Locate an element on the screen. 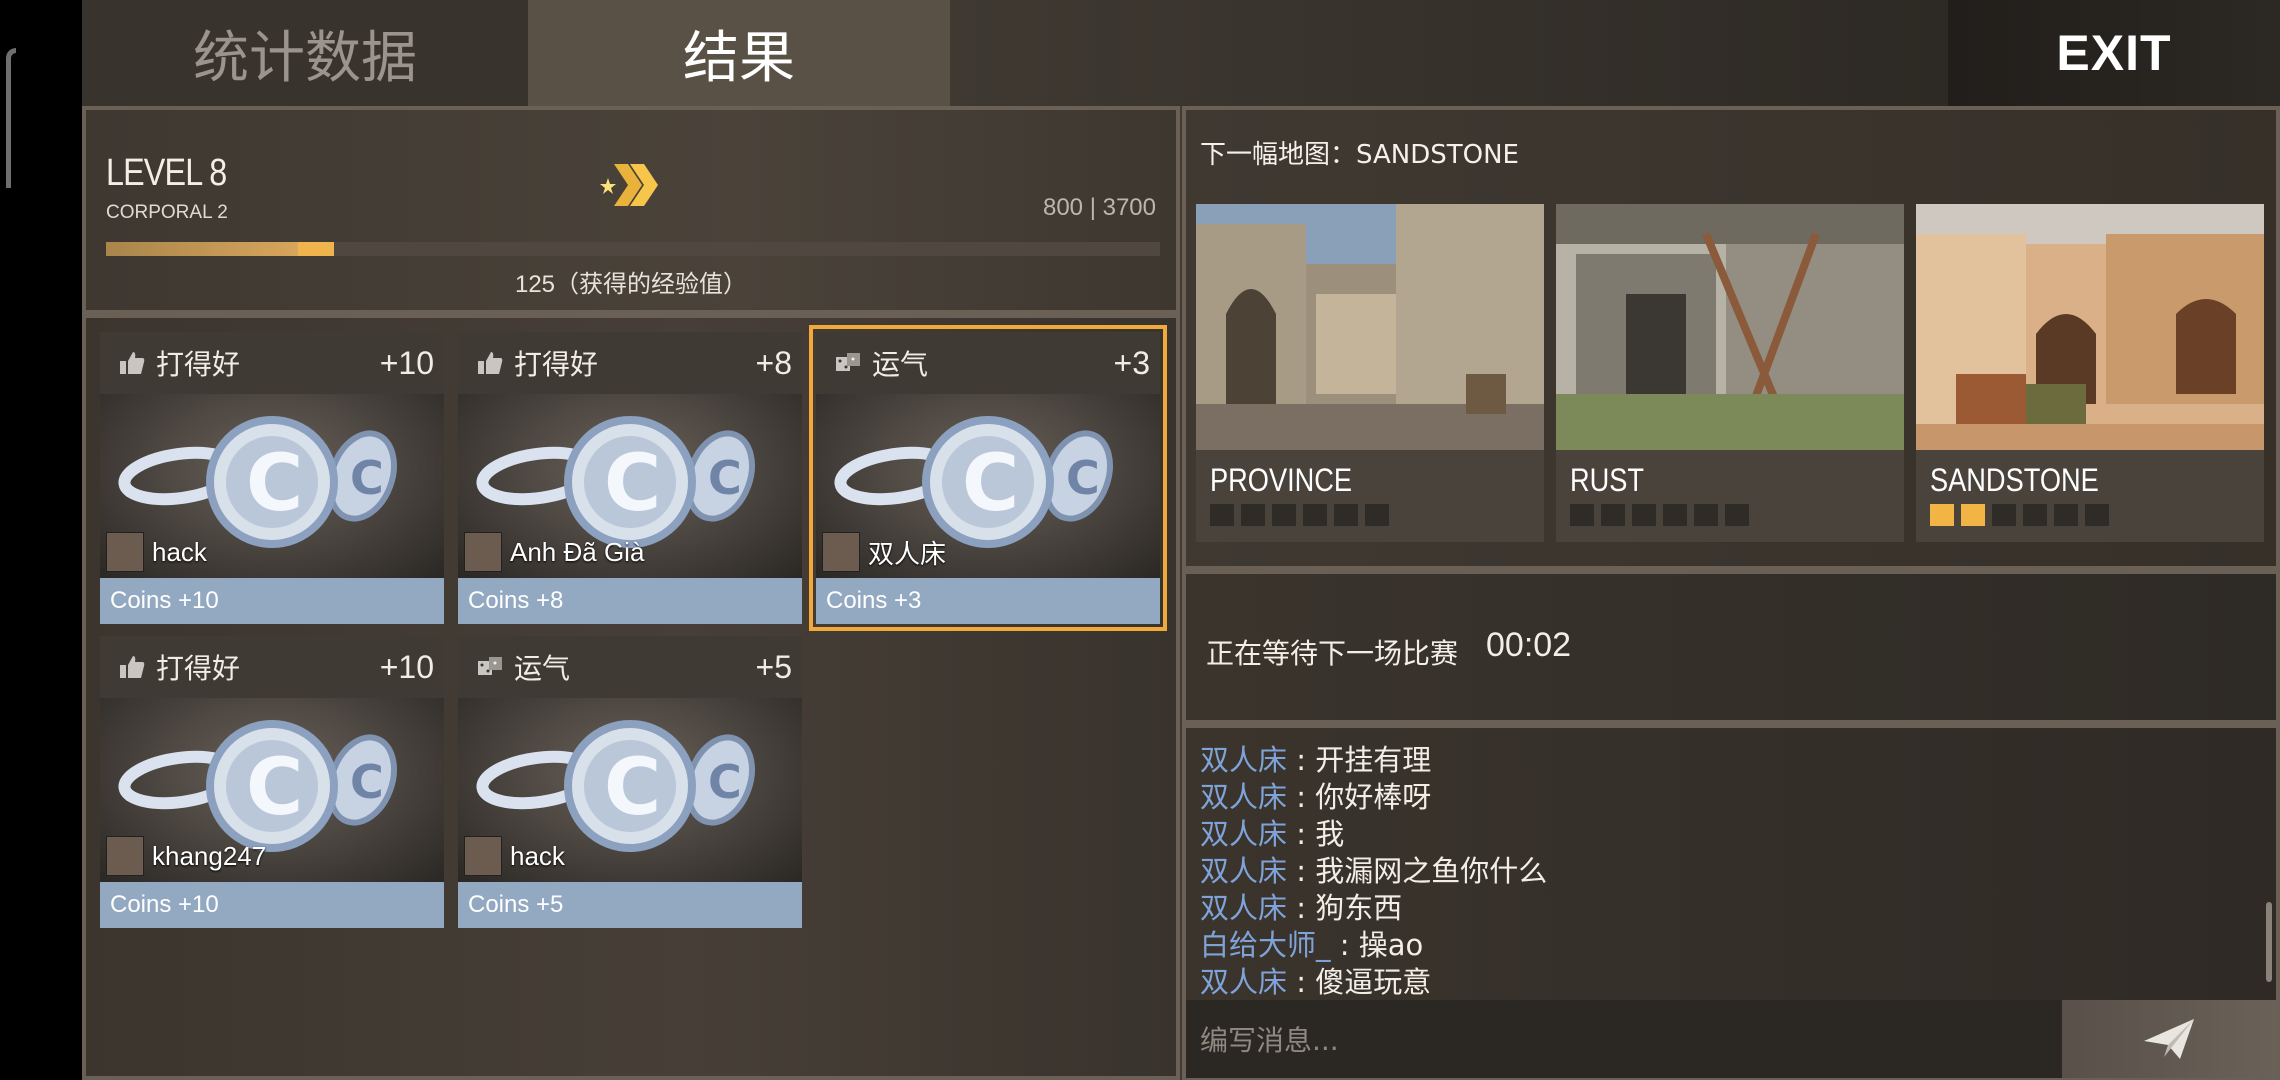 The width and height of the screenshot is (2280, 1080). top-bar: 统计数据 结果 EXIT is located at coordinates (1181, 53).